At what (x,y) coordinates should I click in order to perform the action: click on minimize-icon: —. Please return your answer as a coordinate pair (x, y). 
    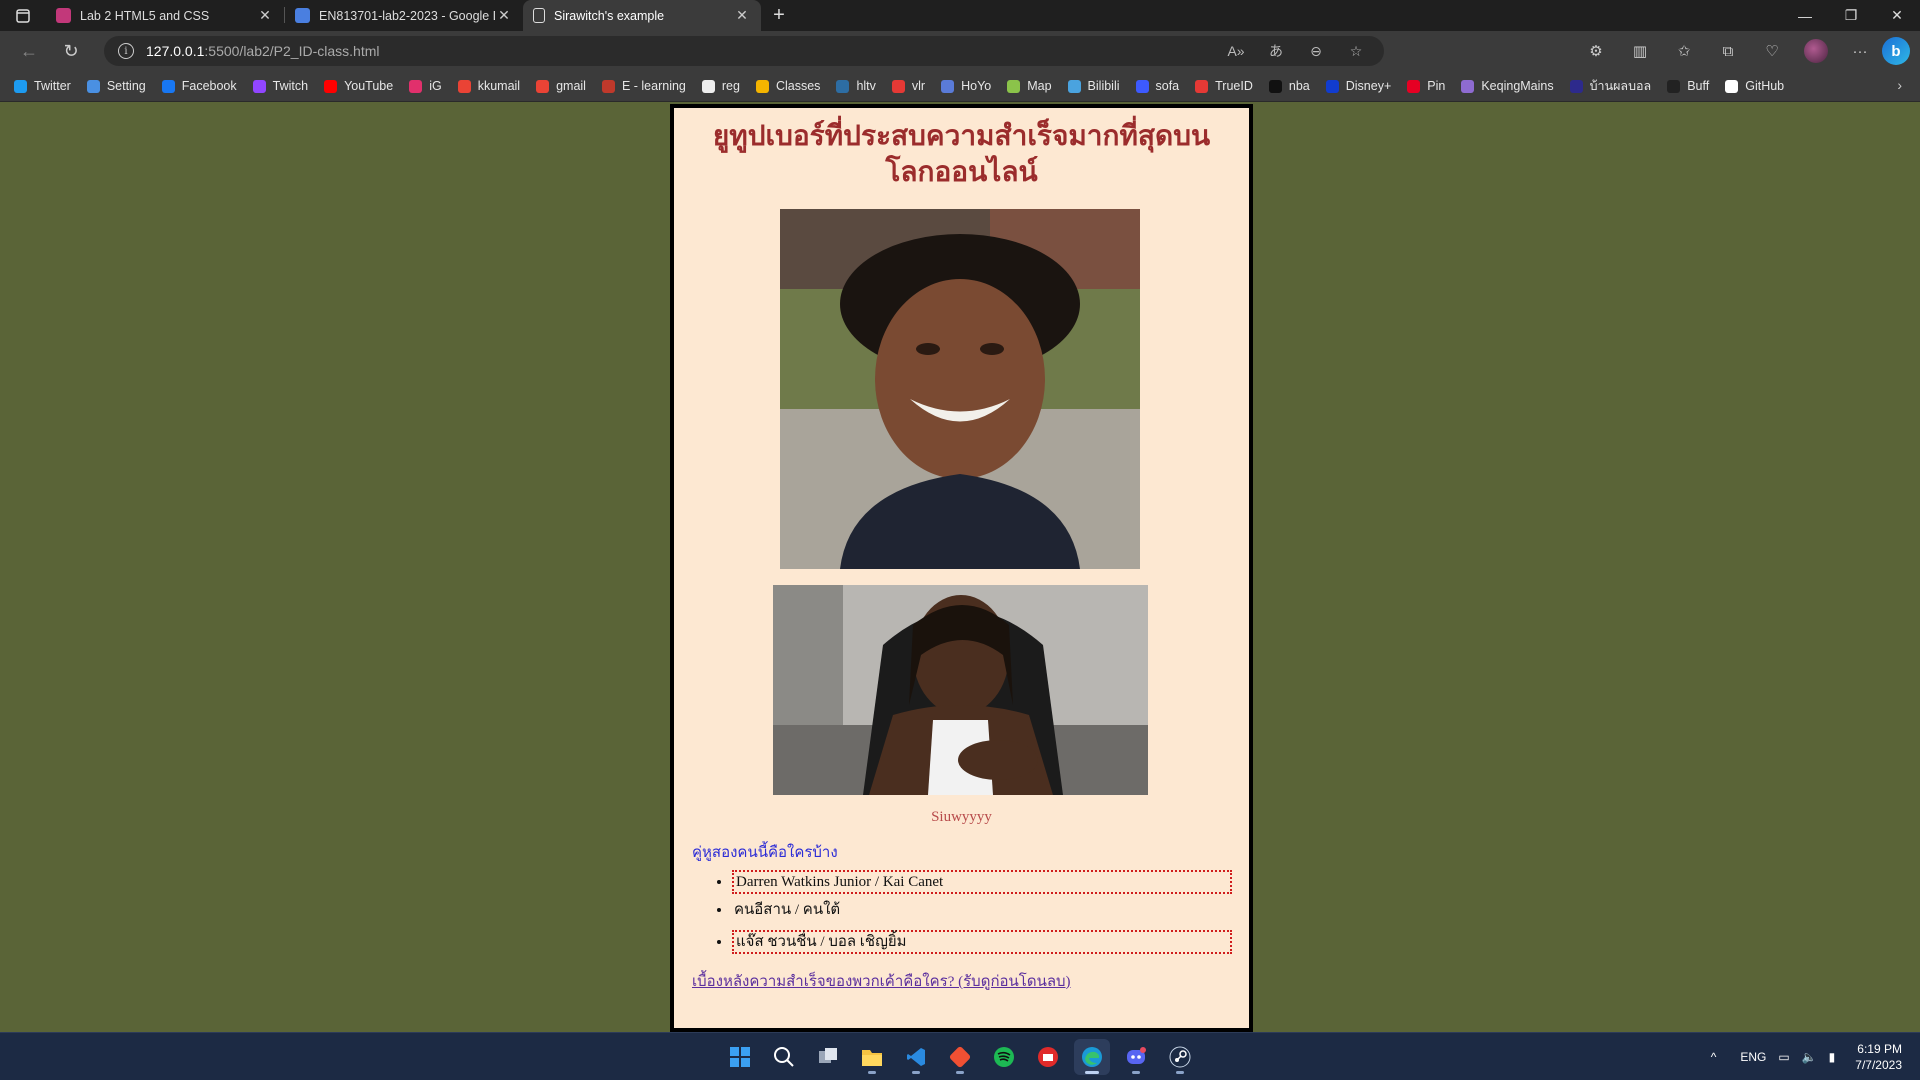
    Looking at the image, I should click on (1805, 15).